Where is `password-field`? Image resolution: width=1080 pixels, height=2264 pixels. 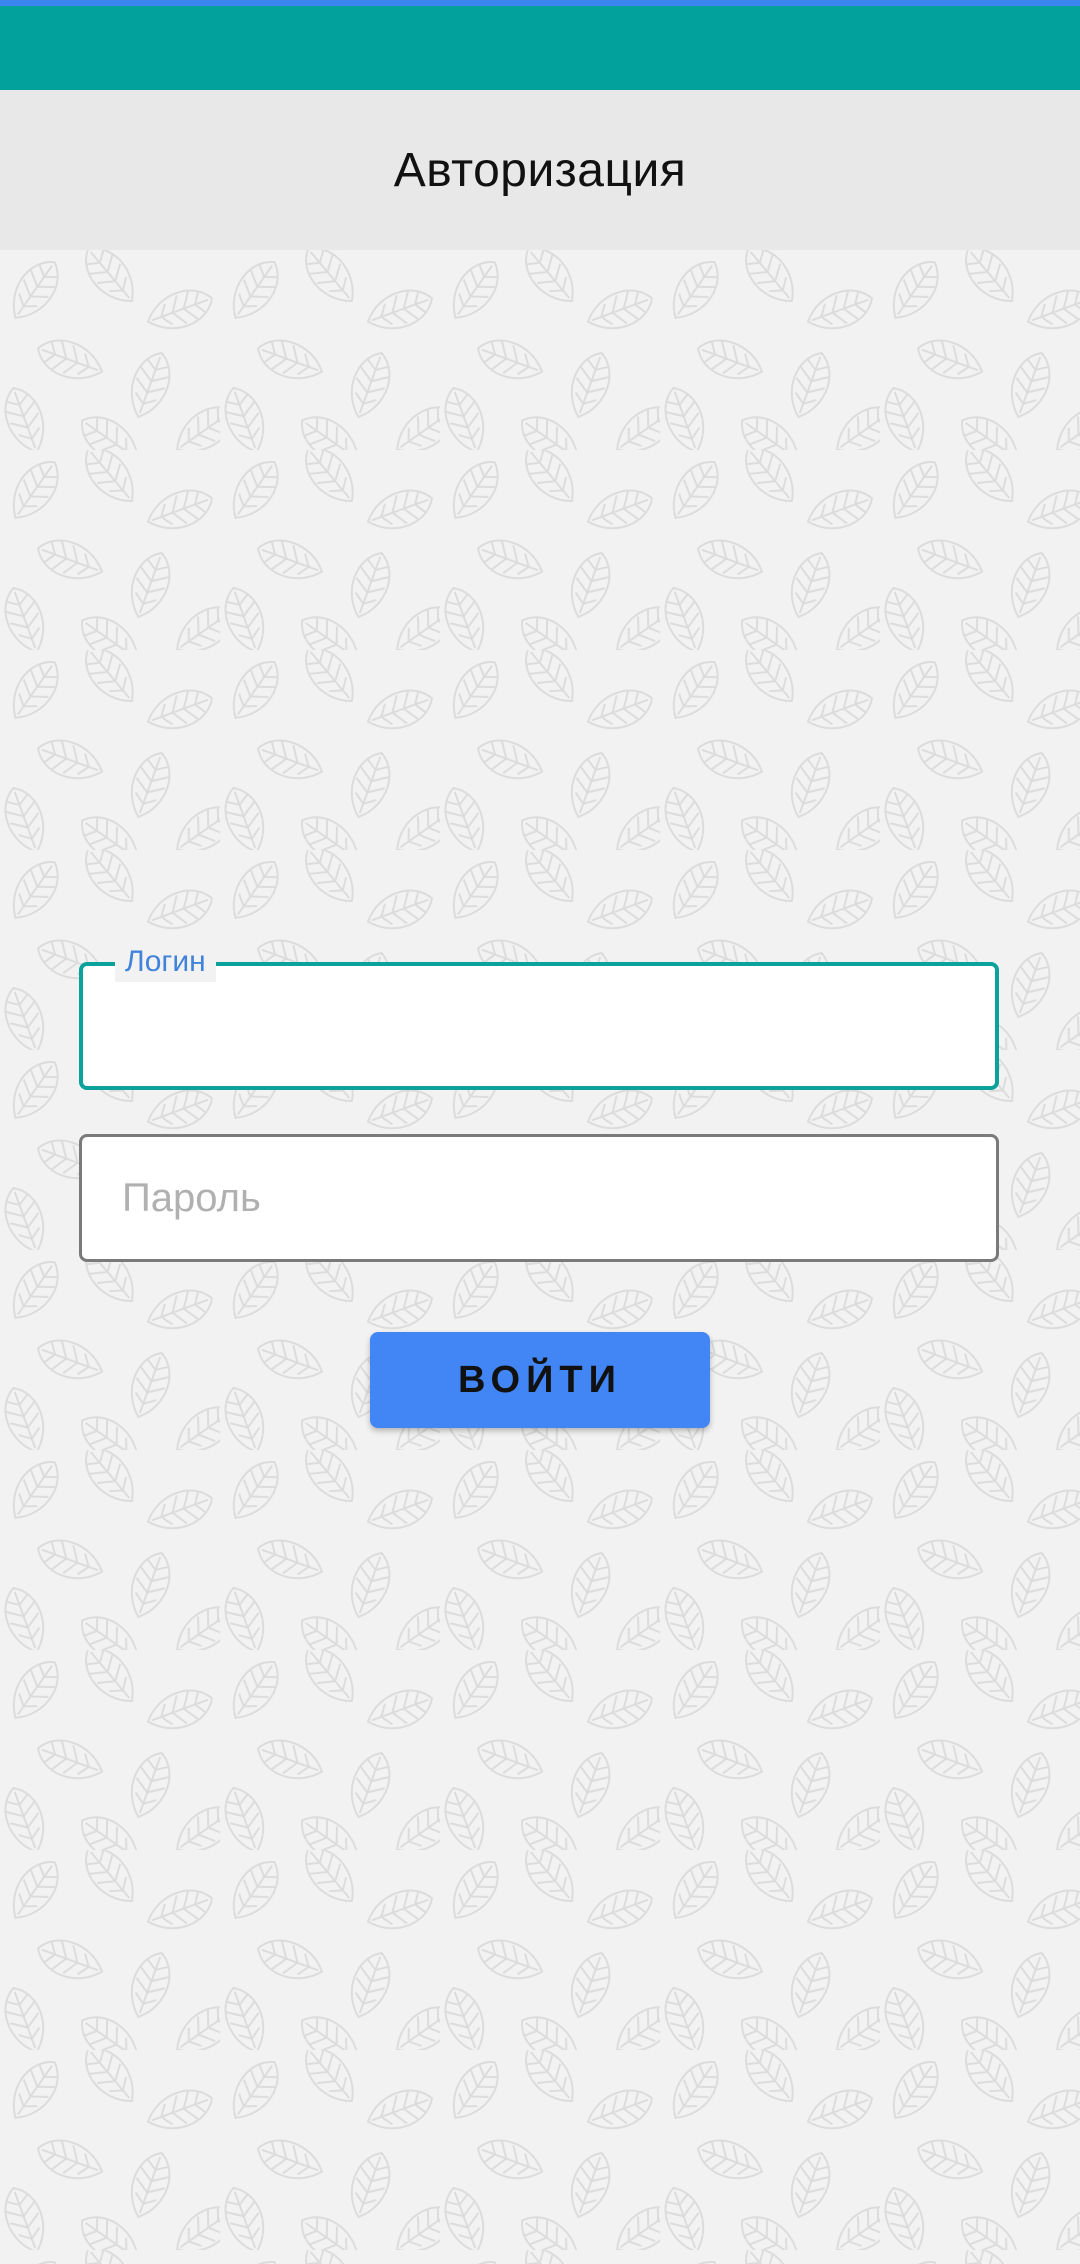 password-field is located at coordinates (539, 1198).